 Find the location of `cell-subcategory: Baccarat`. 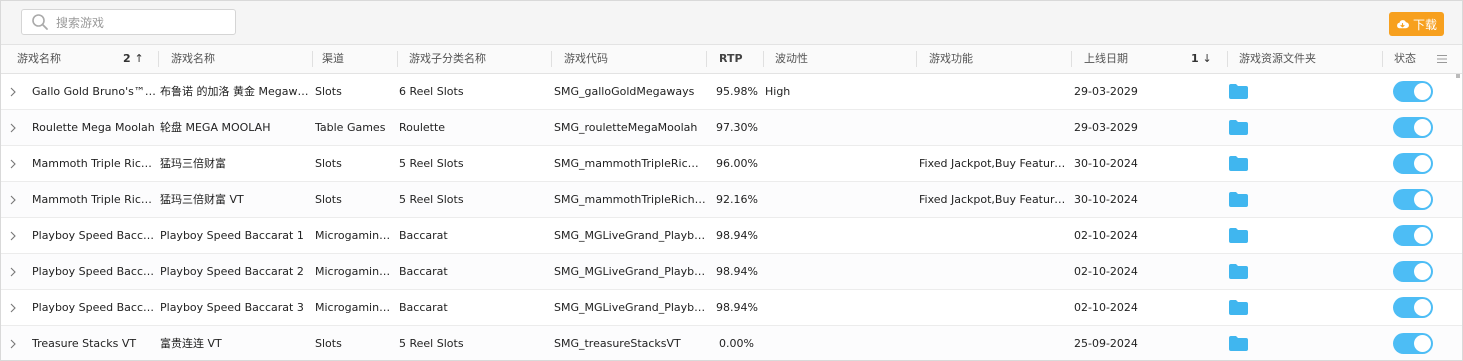

cell-subcategory: Baccarat is located at coordinates (423, 307).